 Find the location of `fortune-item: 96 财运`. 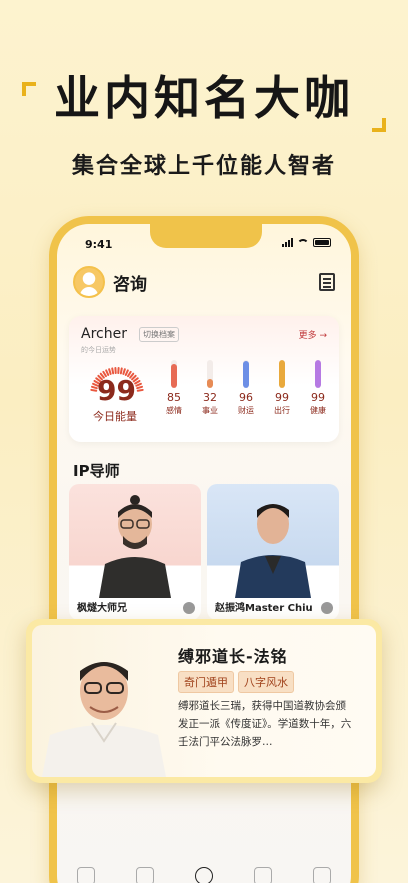

fortune-item: 96 财运 is located at coordinates (246, 388).